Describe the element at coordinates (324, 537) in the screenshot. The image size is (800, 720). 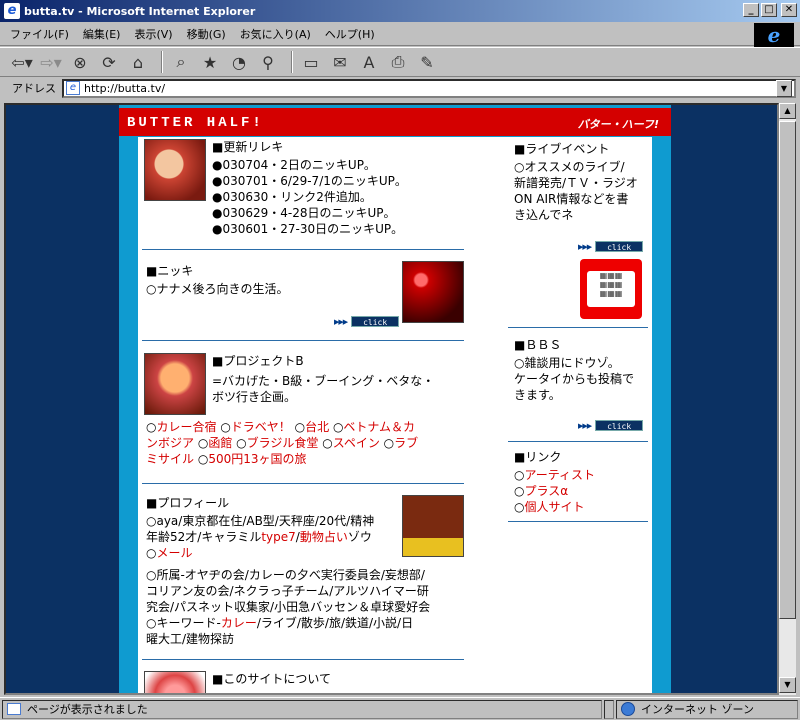
I see `link-animal-fortune: 動物占い` at that location.